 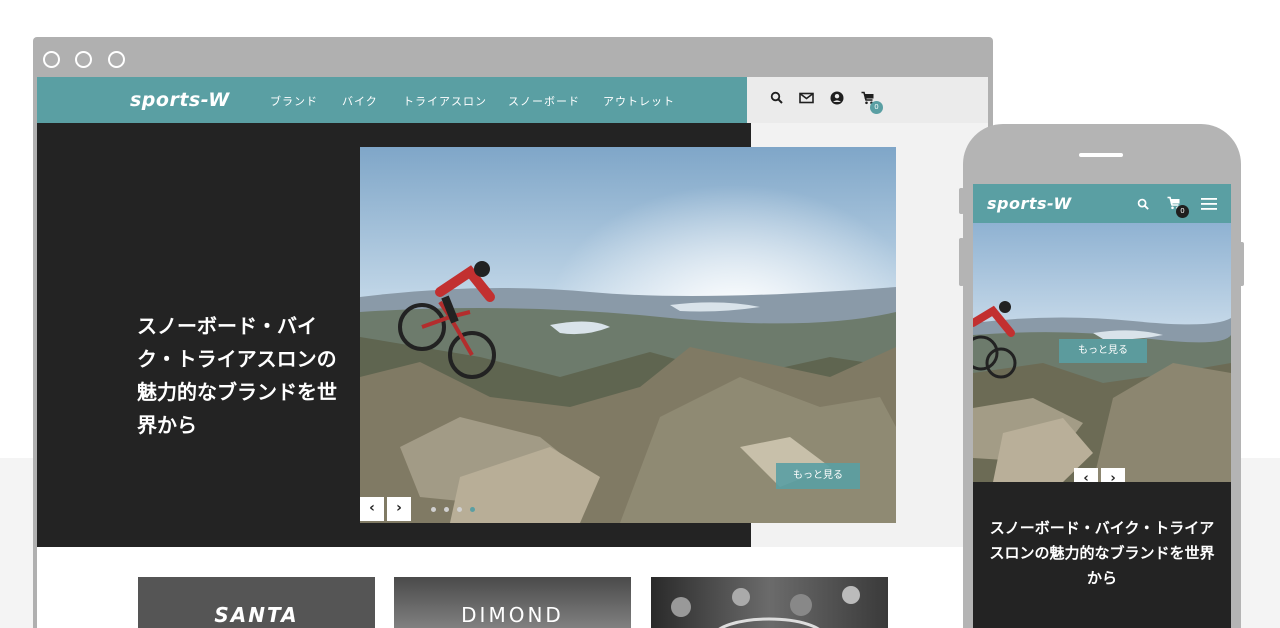 I want to click on hero-title: スノーボード・バイク・トライアスロンの魅力的なブランドを世界から, so click(x=237, y=375).